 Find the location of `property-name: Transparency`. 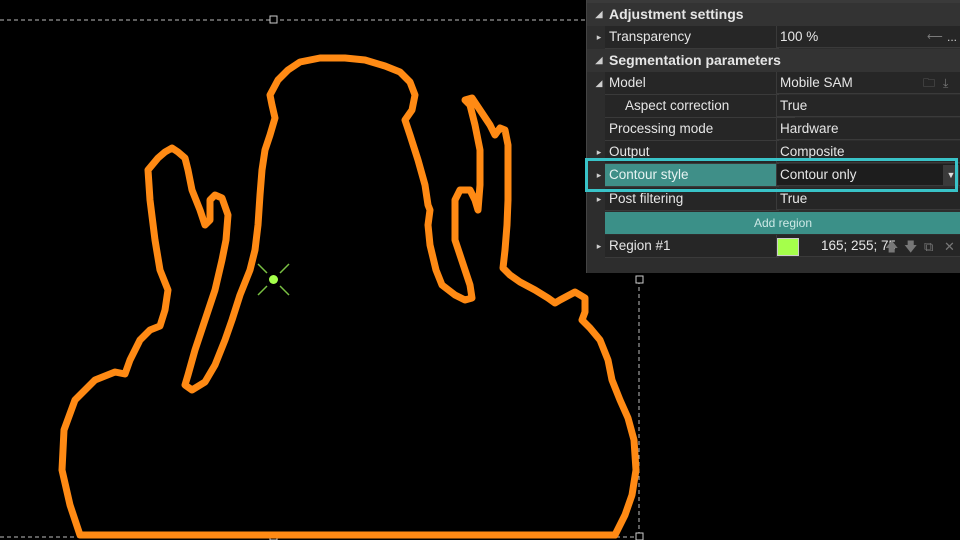

property-name: Transparency is located at coordinates (692, 37).